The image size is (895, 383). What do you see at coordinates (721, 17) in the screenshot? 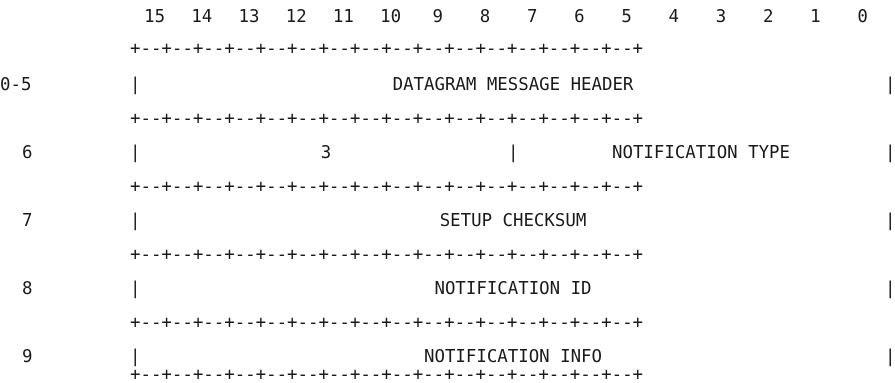
I see `bit-position-label: 3` at bounding box center [721, 17].